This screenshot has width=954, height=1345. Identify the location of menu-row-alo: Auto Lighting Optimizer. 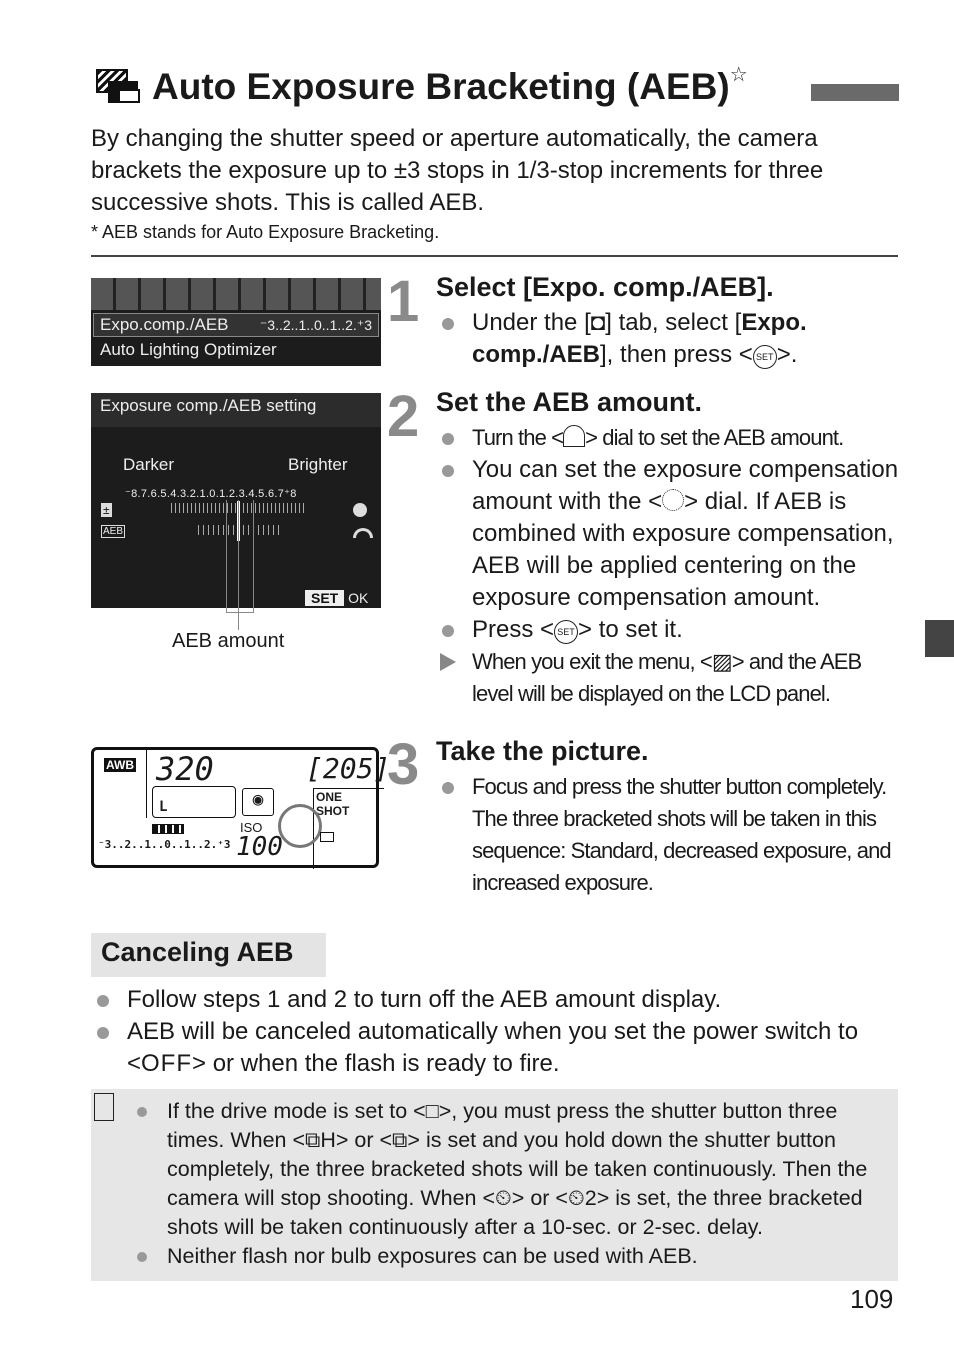
(188, 349).